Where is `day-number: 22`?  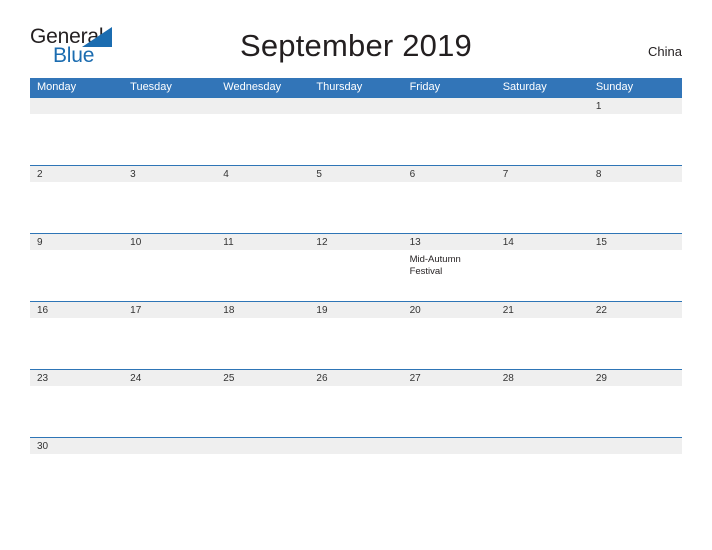 day-number: 22 is located at coordinates (601, 310).